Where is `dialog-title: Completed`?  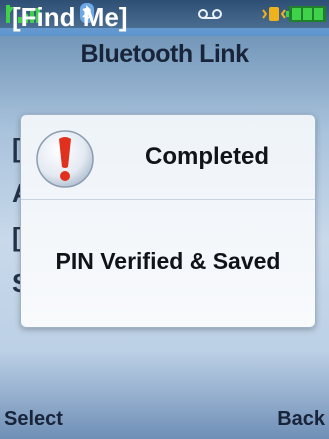 dialog-title: Completed is located at coordinates (206, 156).